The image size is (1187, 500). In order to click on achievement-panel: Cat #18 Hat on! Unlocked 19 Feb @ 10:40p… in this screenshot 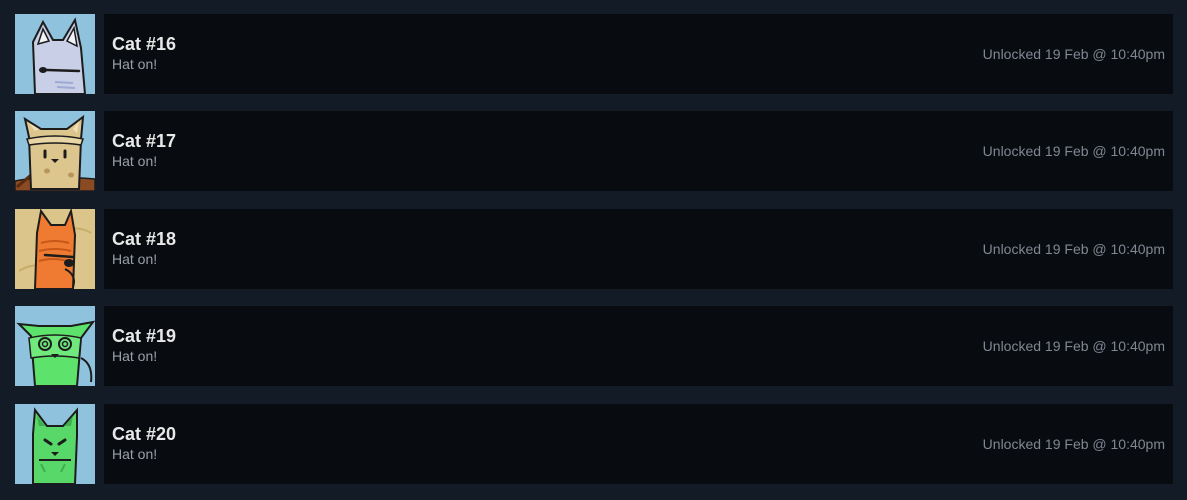, I will do `click(638, 249)`.